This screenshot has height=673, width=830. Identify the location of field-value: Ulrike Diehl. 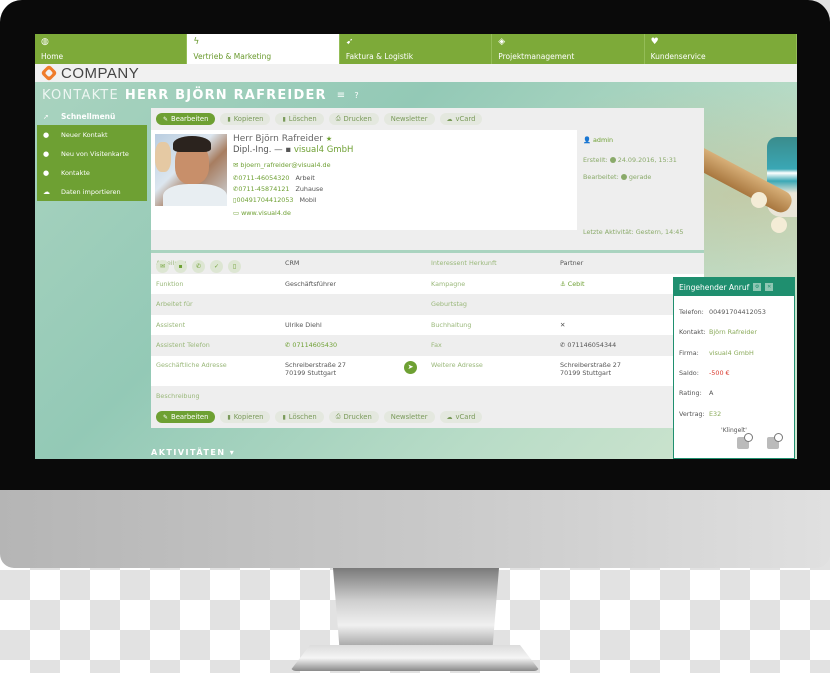
(303, 324).